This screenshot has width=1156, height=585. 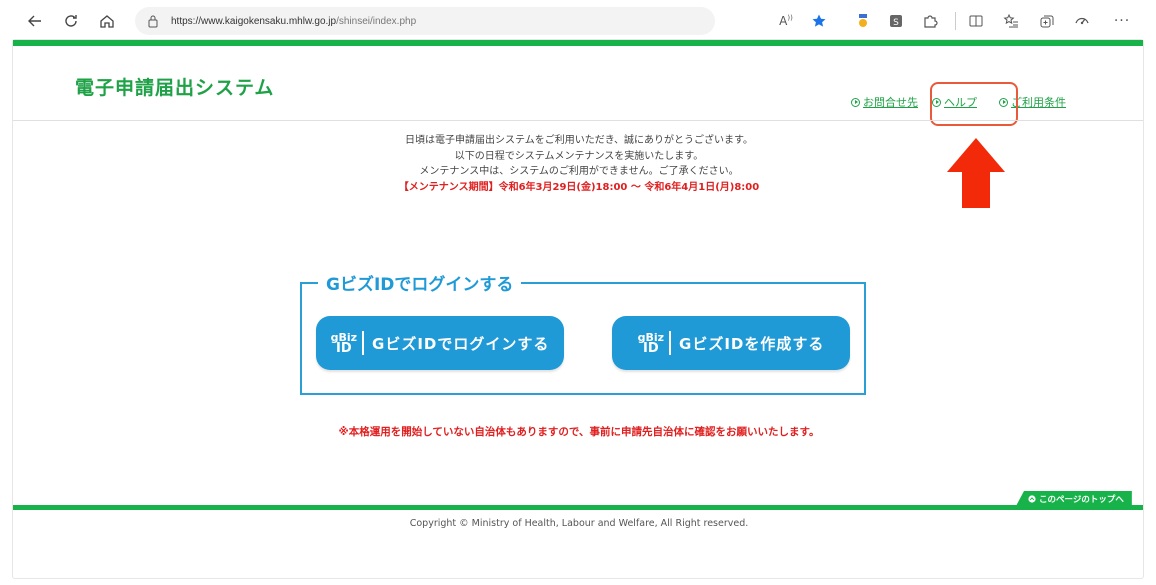 I want to click on svg-text: S, so click(x=896, y=23).